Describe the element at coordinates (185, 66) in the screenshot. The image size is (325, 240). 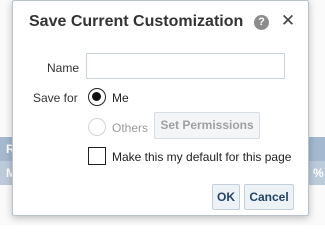
I see `name-input` at that location.